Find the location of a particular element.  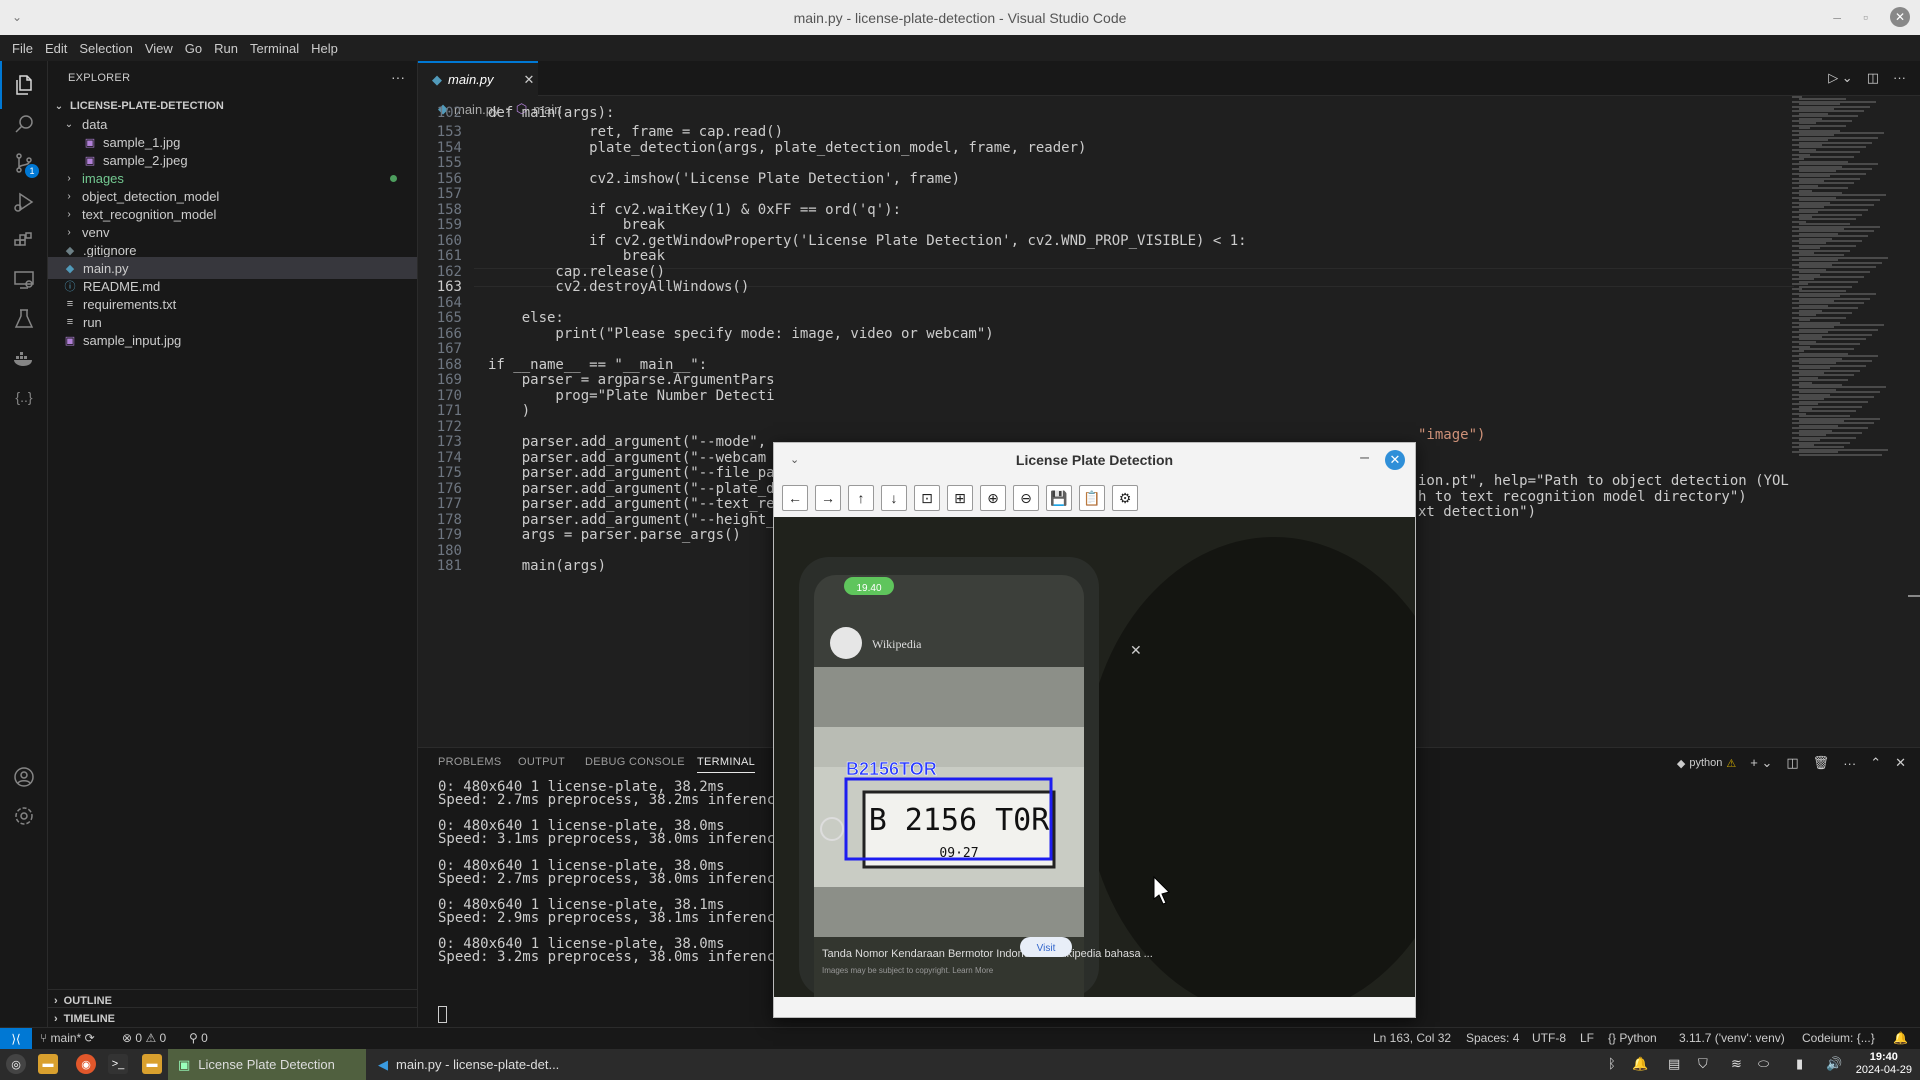

tab-problems: PROBLEMS is located at coordinates (470, 762).